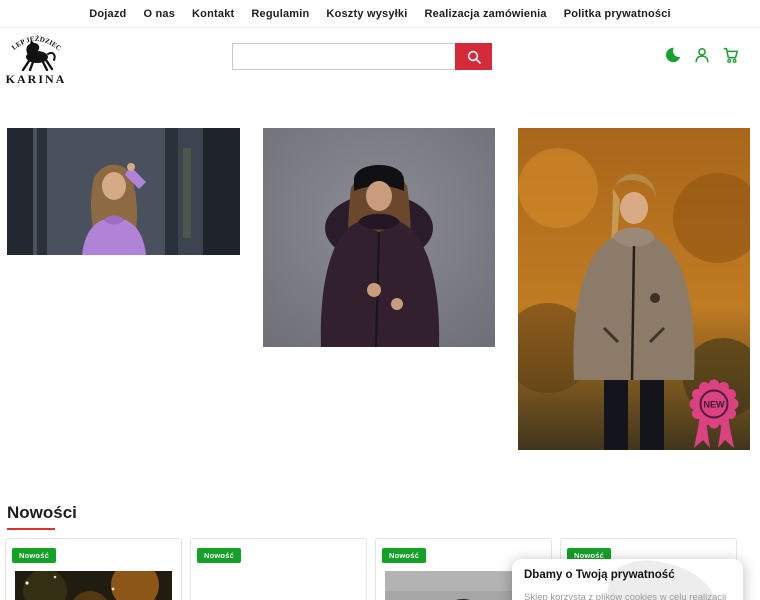 The width and height of the screenshot is (760, 600). Describe the element at coordinates (93, 585) in the screenshot. I see `product-image` at that location.